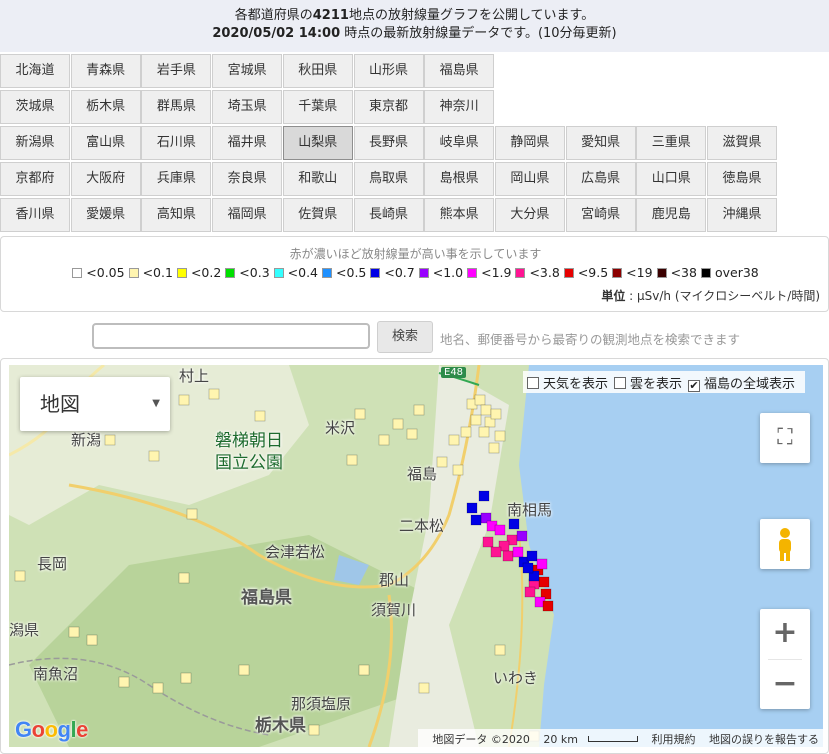 The width and height of the screenshot is (829, 754). I want to click on prefecture-button: 佐賀県, so click(317, 215).